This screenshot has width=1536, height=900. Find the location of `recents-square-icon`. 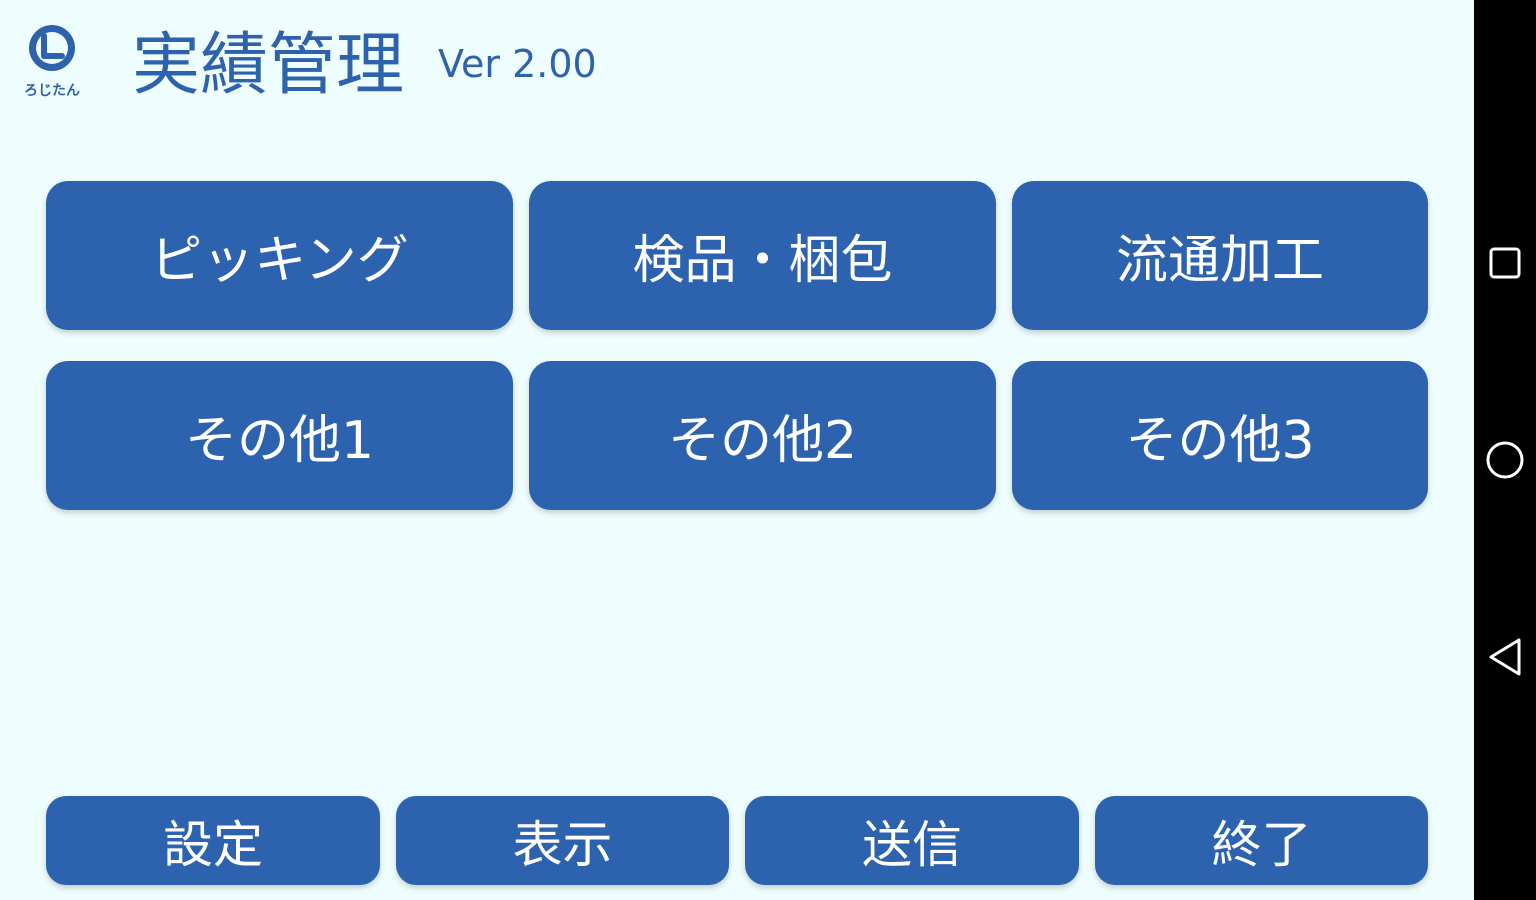

recents-square-icon is located at coordinates (1505, 263).